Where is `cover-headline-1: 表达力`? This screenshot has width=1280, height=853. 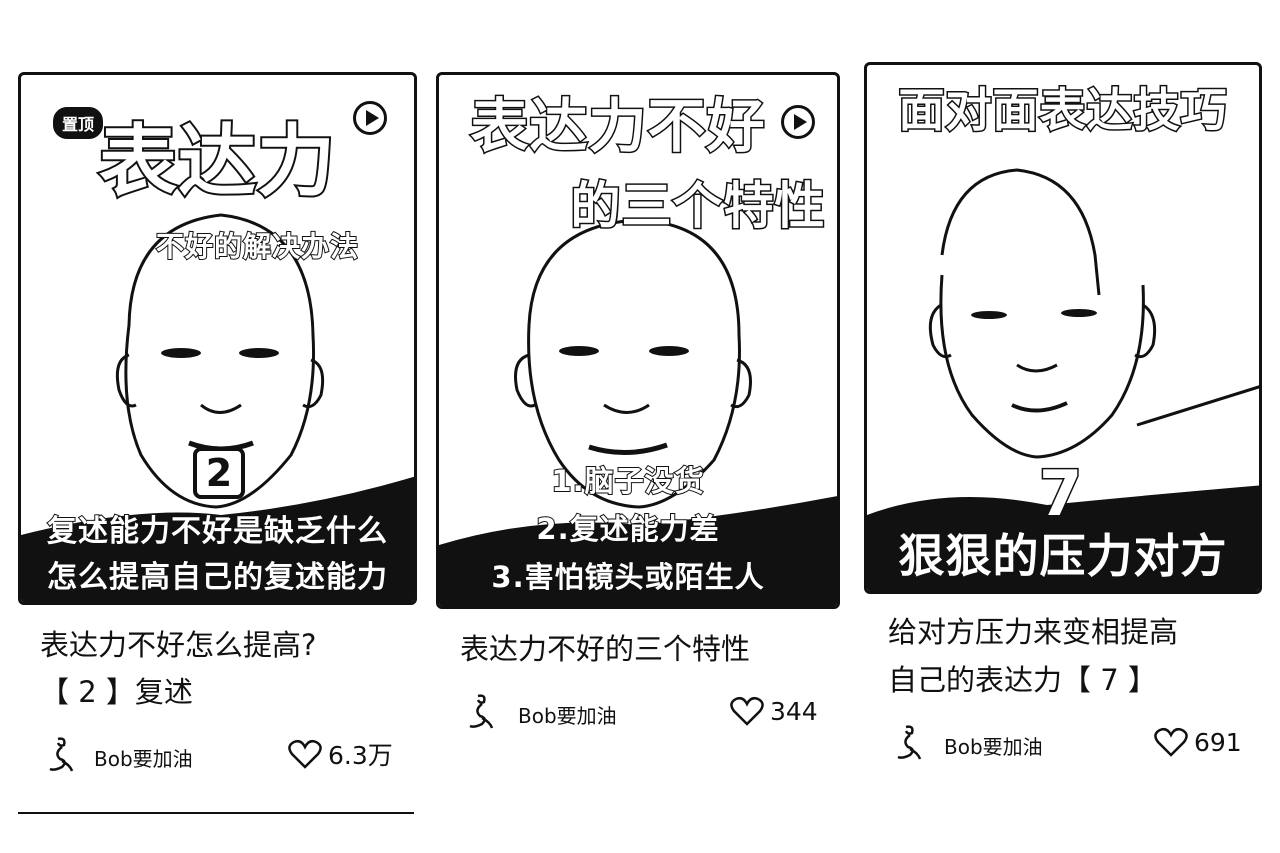 cover-headline-1: 表达力 is located at coordinates (217, 162).